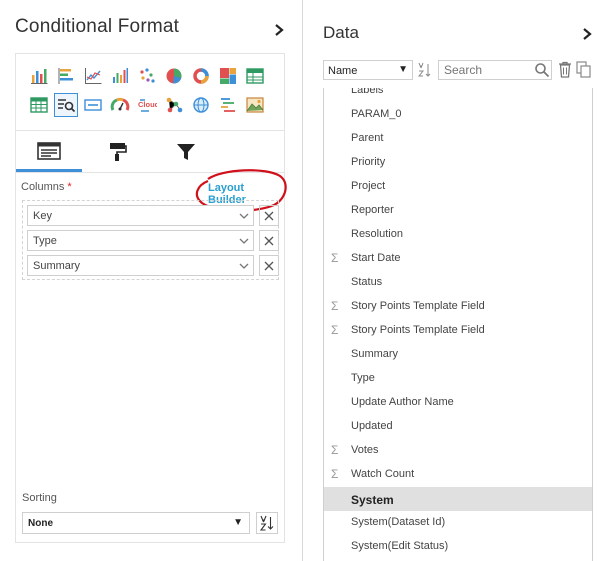 The height and width of the screenshot is (561, 602). I want to click on field-label: Summary, so click(375, 354).